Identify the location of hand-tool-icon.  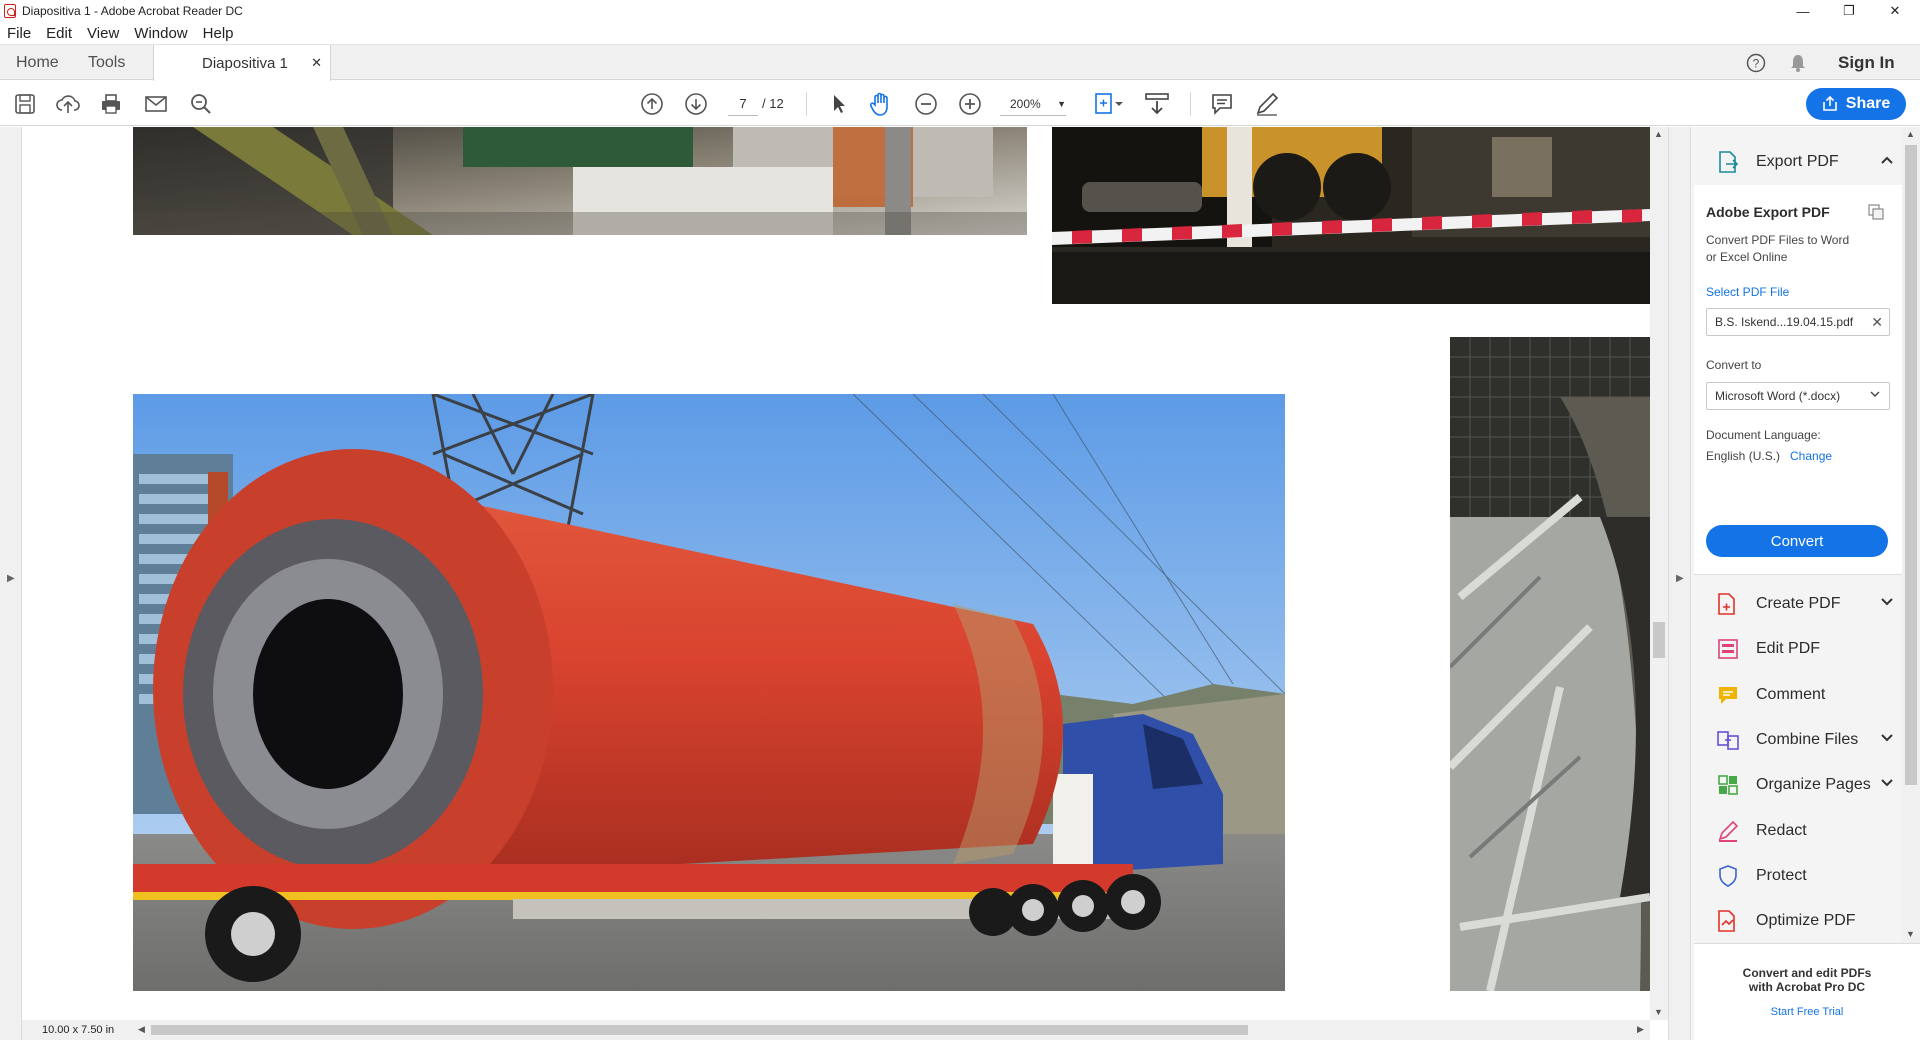
(881, 104).